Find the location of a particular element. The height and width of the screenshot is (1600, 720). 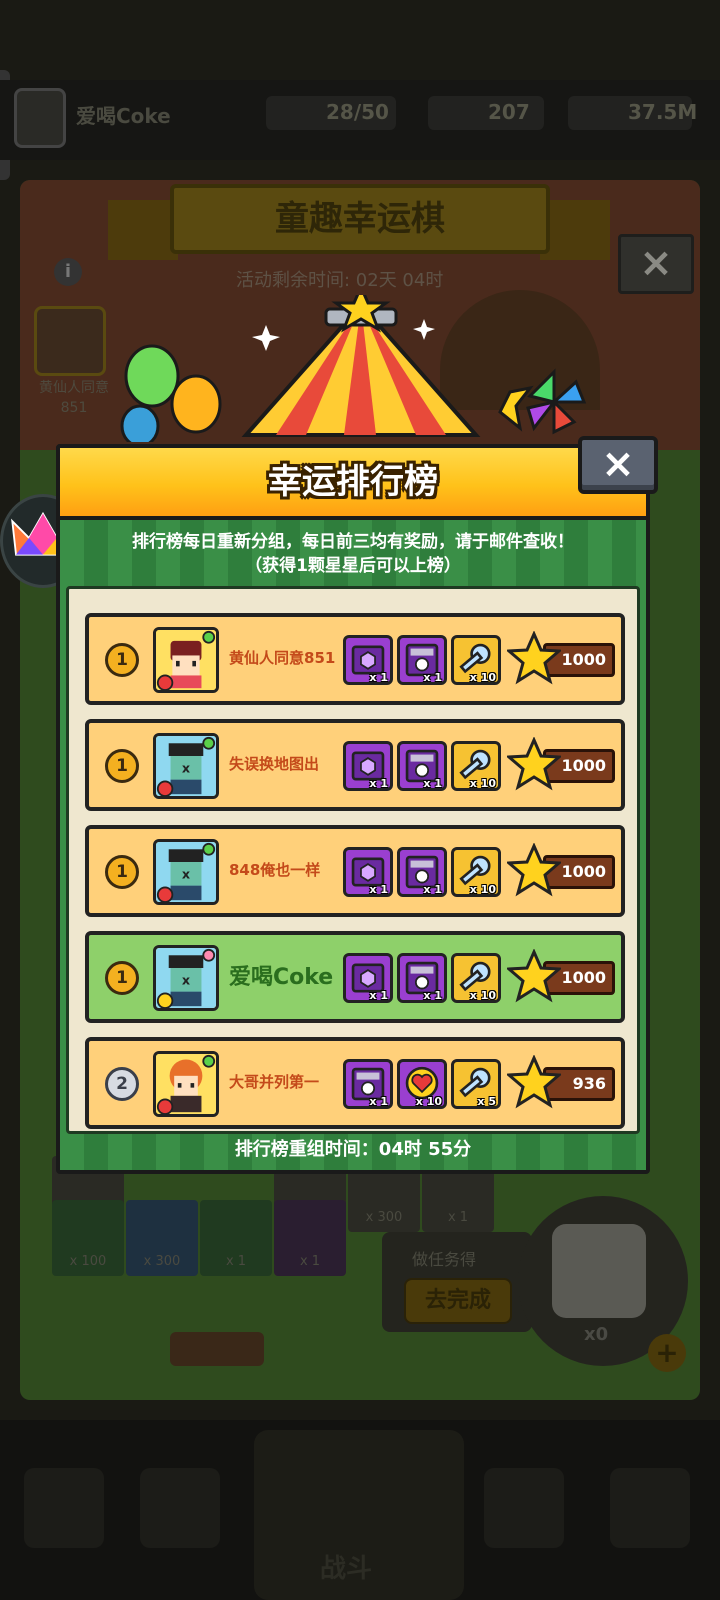

gem-counter: 207 is located at coordinates (486, 113).